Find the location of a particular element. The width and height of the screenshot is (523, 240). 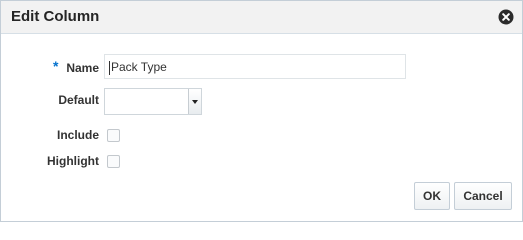

highlight-checkbox is located at coordinates (113, 161).